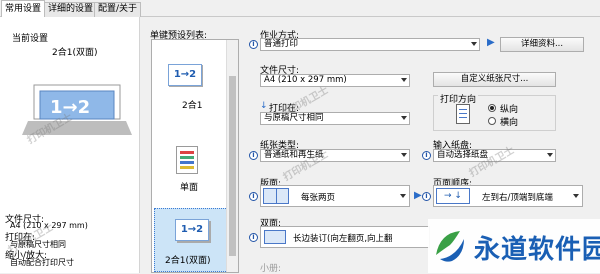 The height and width of the screenshot is (274, 600). What do you see at coordinates (276, 196) in the screenshot?
I see `two-pages-icon` at bounding box center [276, 196].